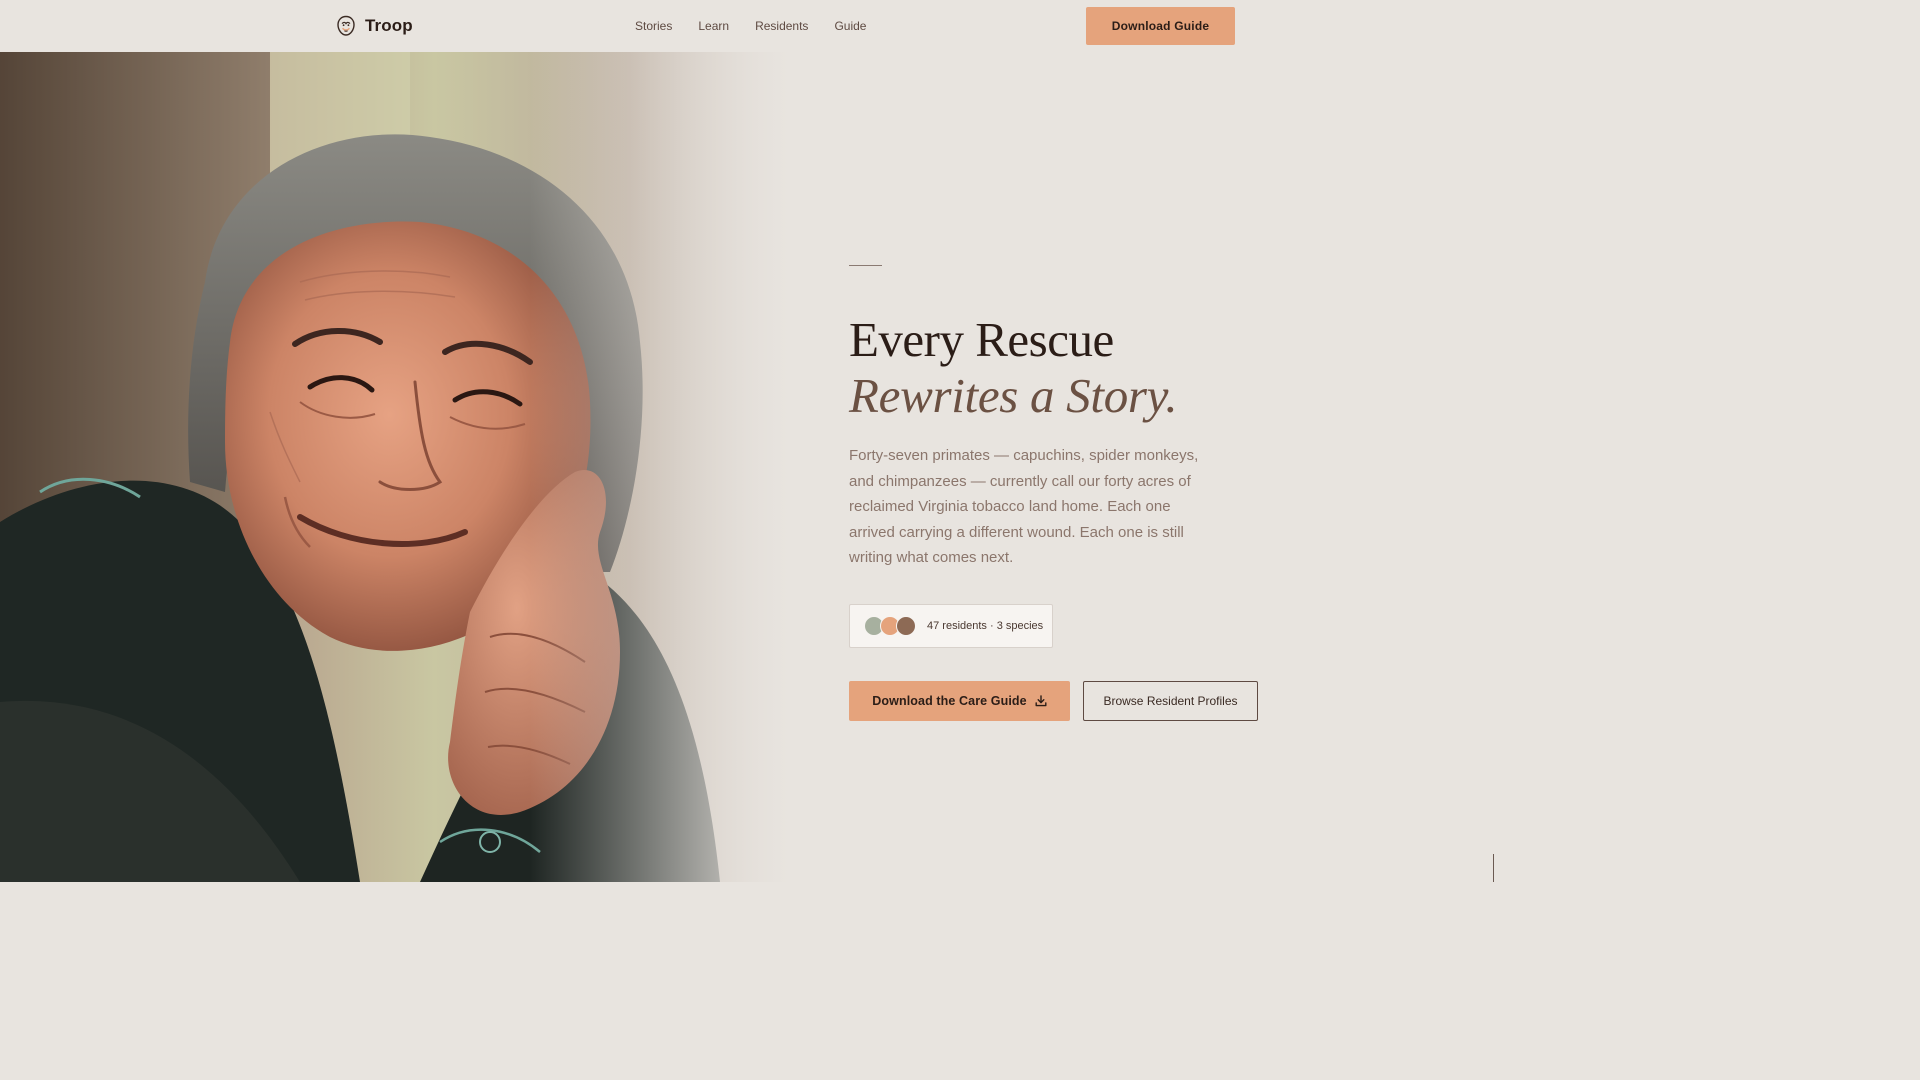 The height and width of the screenshot is (1080, 1920). I want to click on hero-title-line-2: Rewrites a Story., so click(1013, 395).